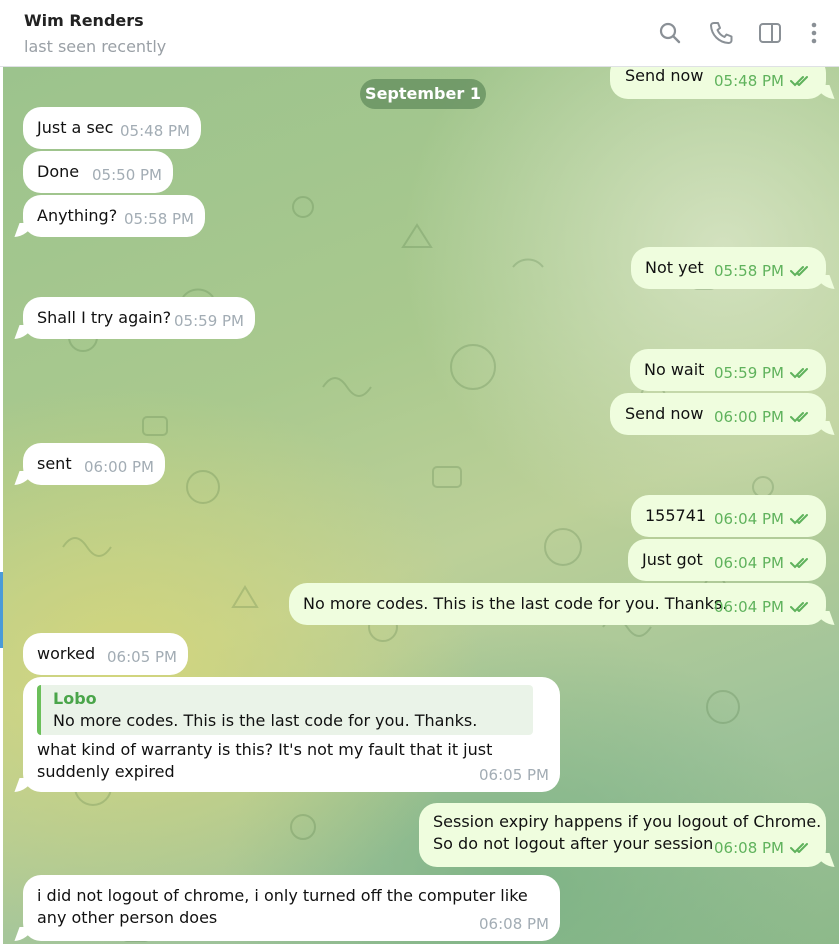 The image size is (839, 944). I want to click on date-separator: September 1, so click(423, 94).